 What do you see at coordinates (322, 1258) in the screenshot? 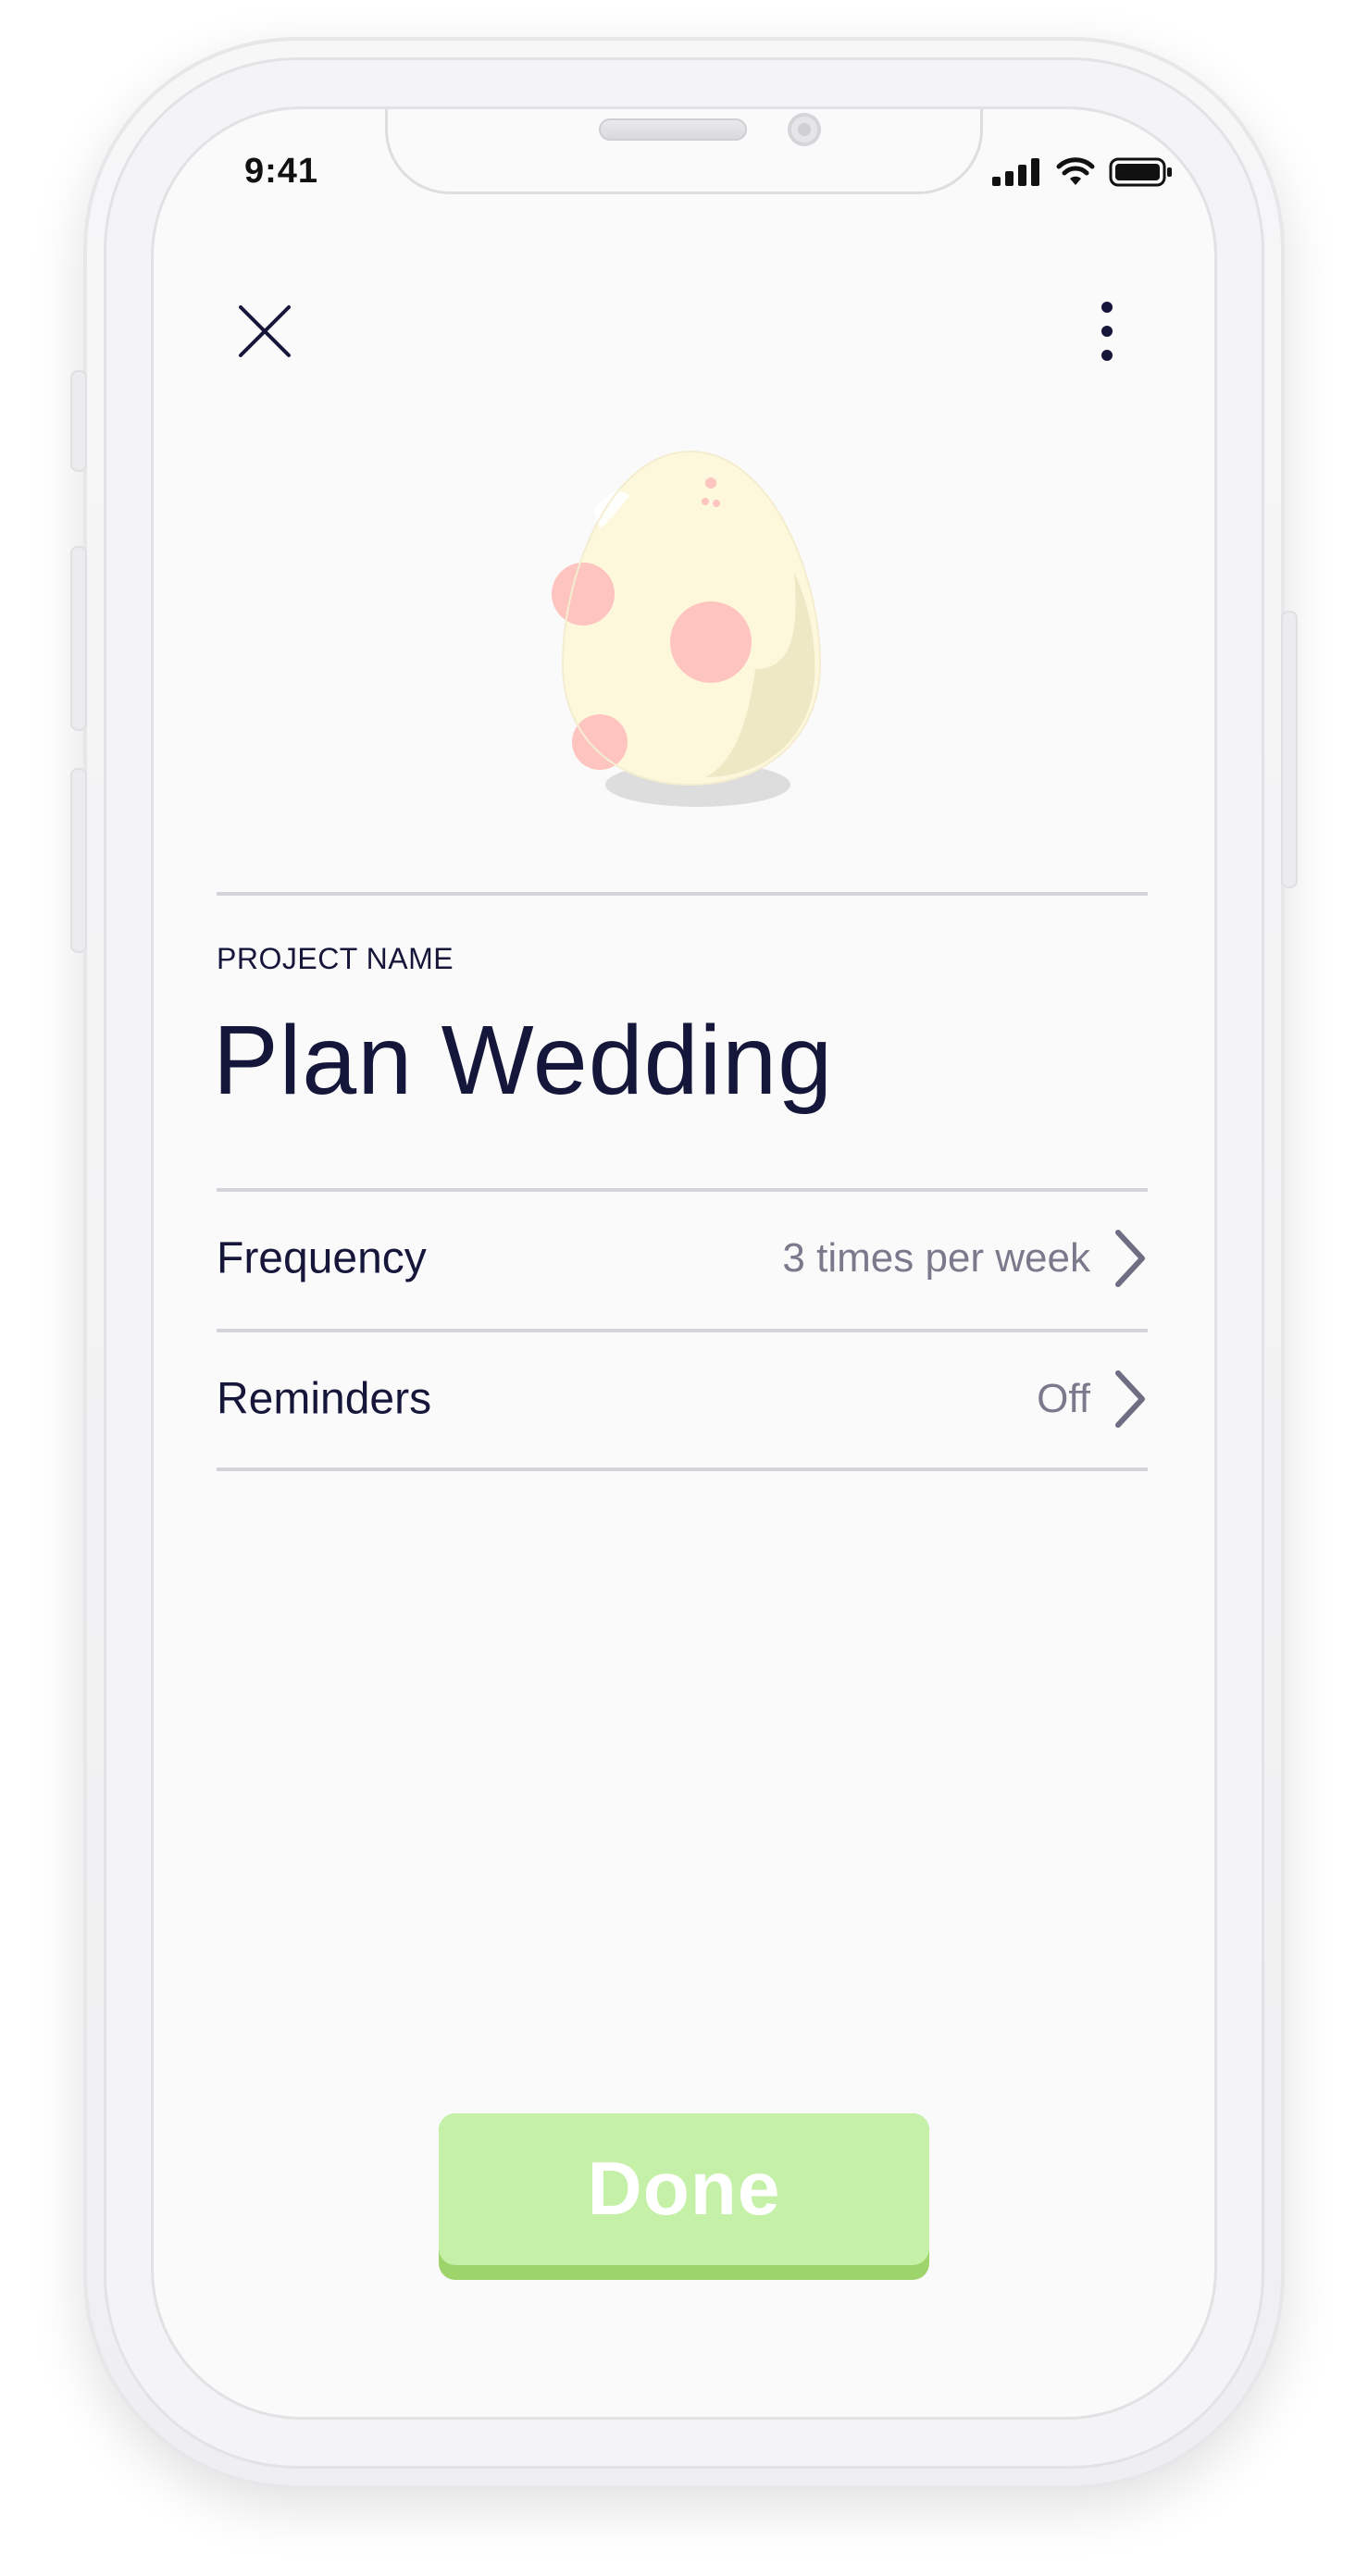
I see `frequency-label: Frequency` at bounding box center [322, 1258].